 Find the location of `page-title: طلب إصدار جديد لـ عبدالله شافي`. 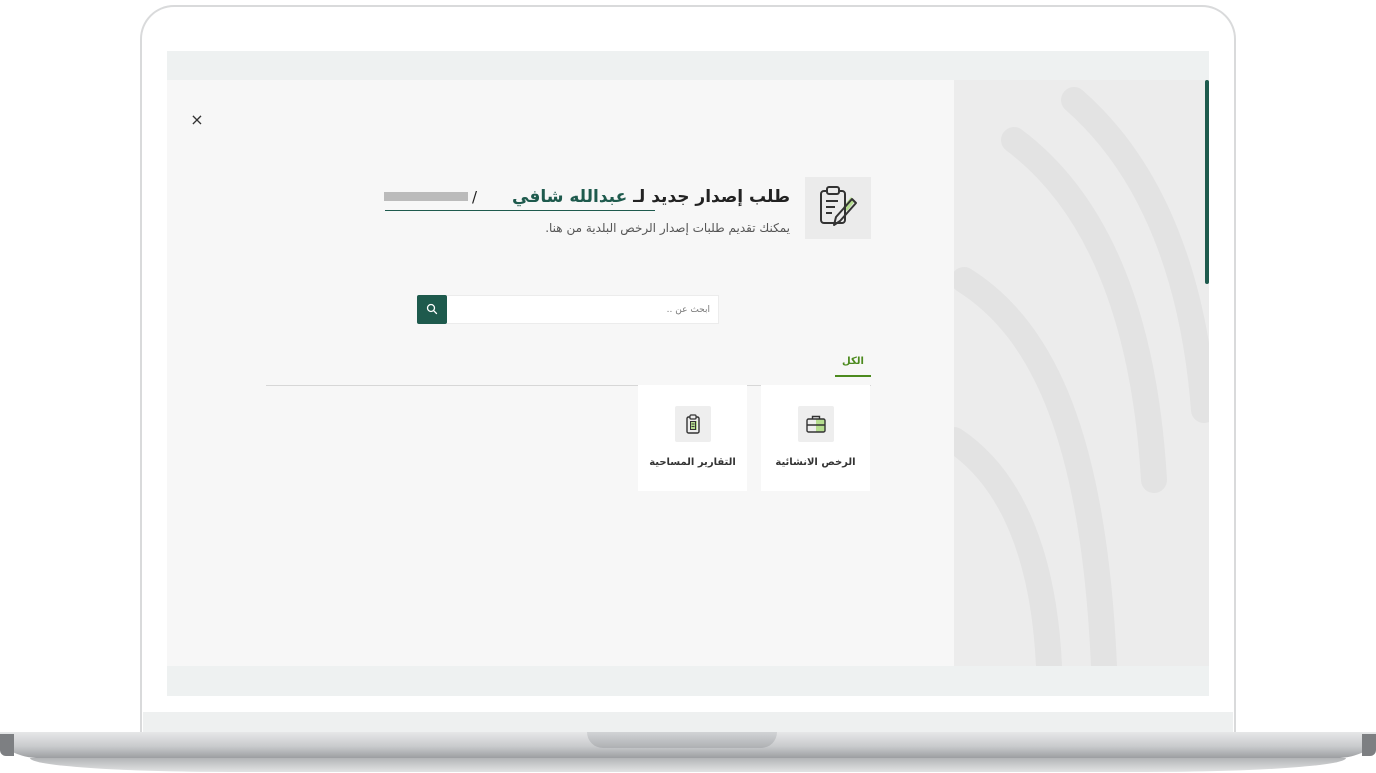

page-title: طلب إصدار جديد لـ عبدالله شافي is located at coordinates (540, 199).